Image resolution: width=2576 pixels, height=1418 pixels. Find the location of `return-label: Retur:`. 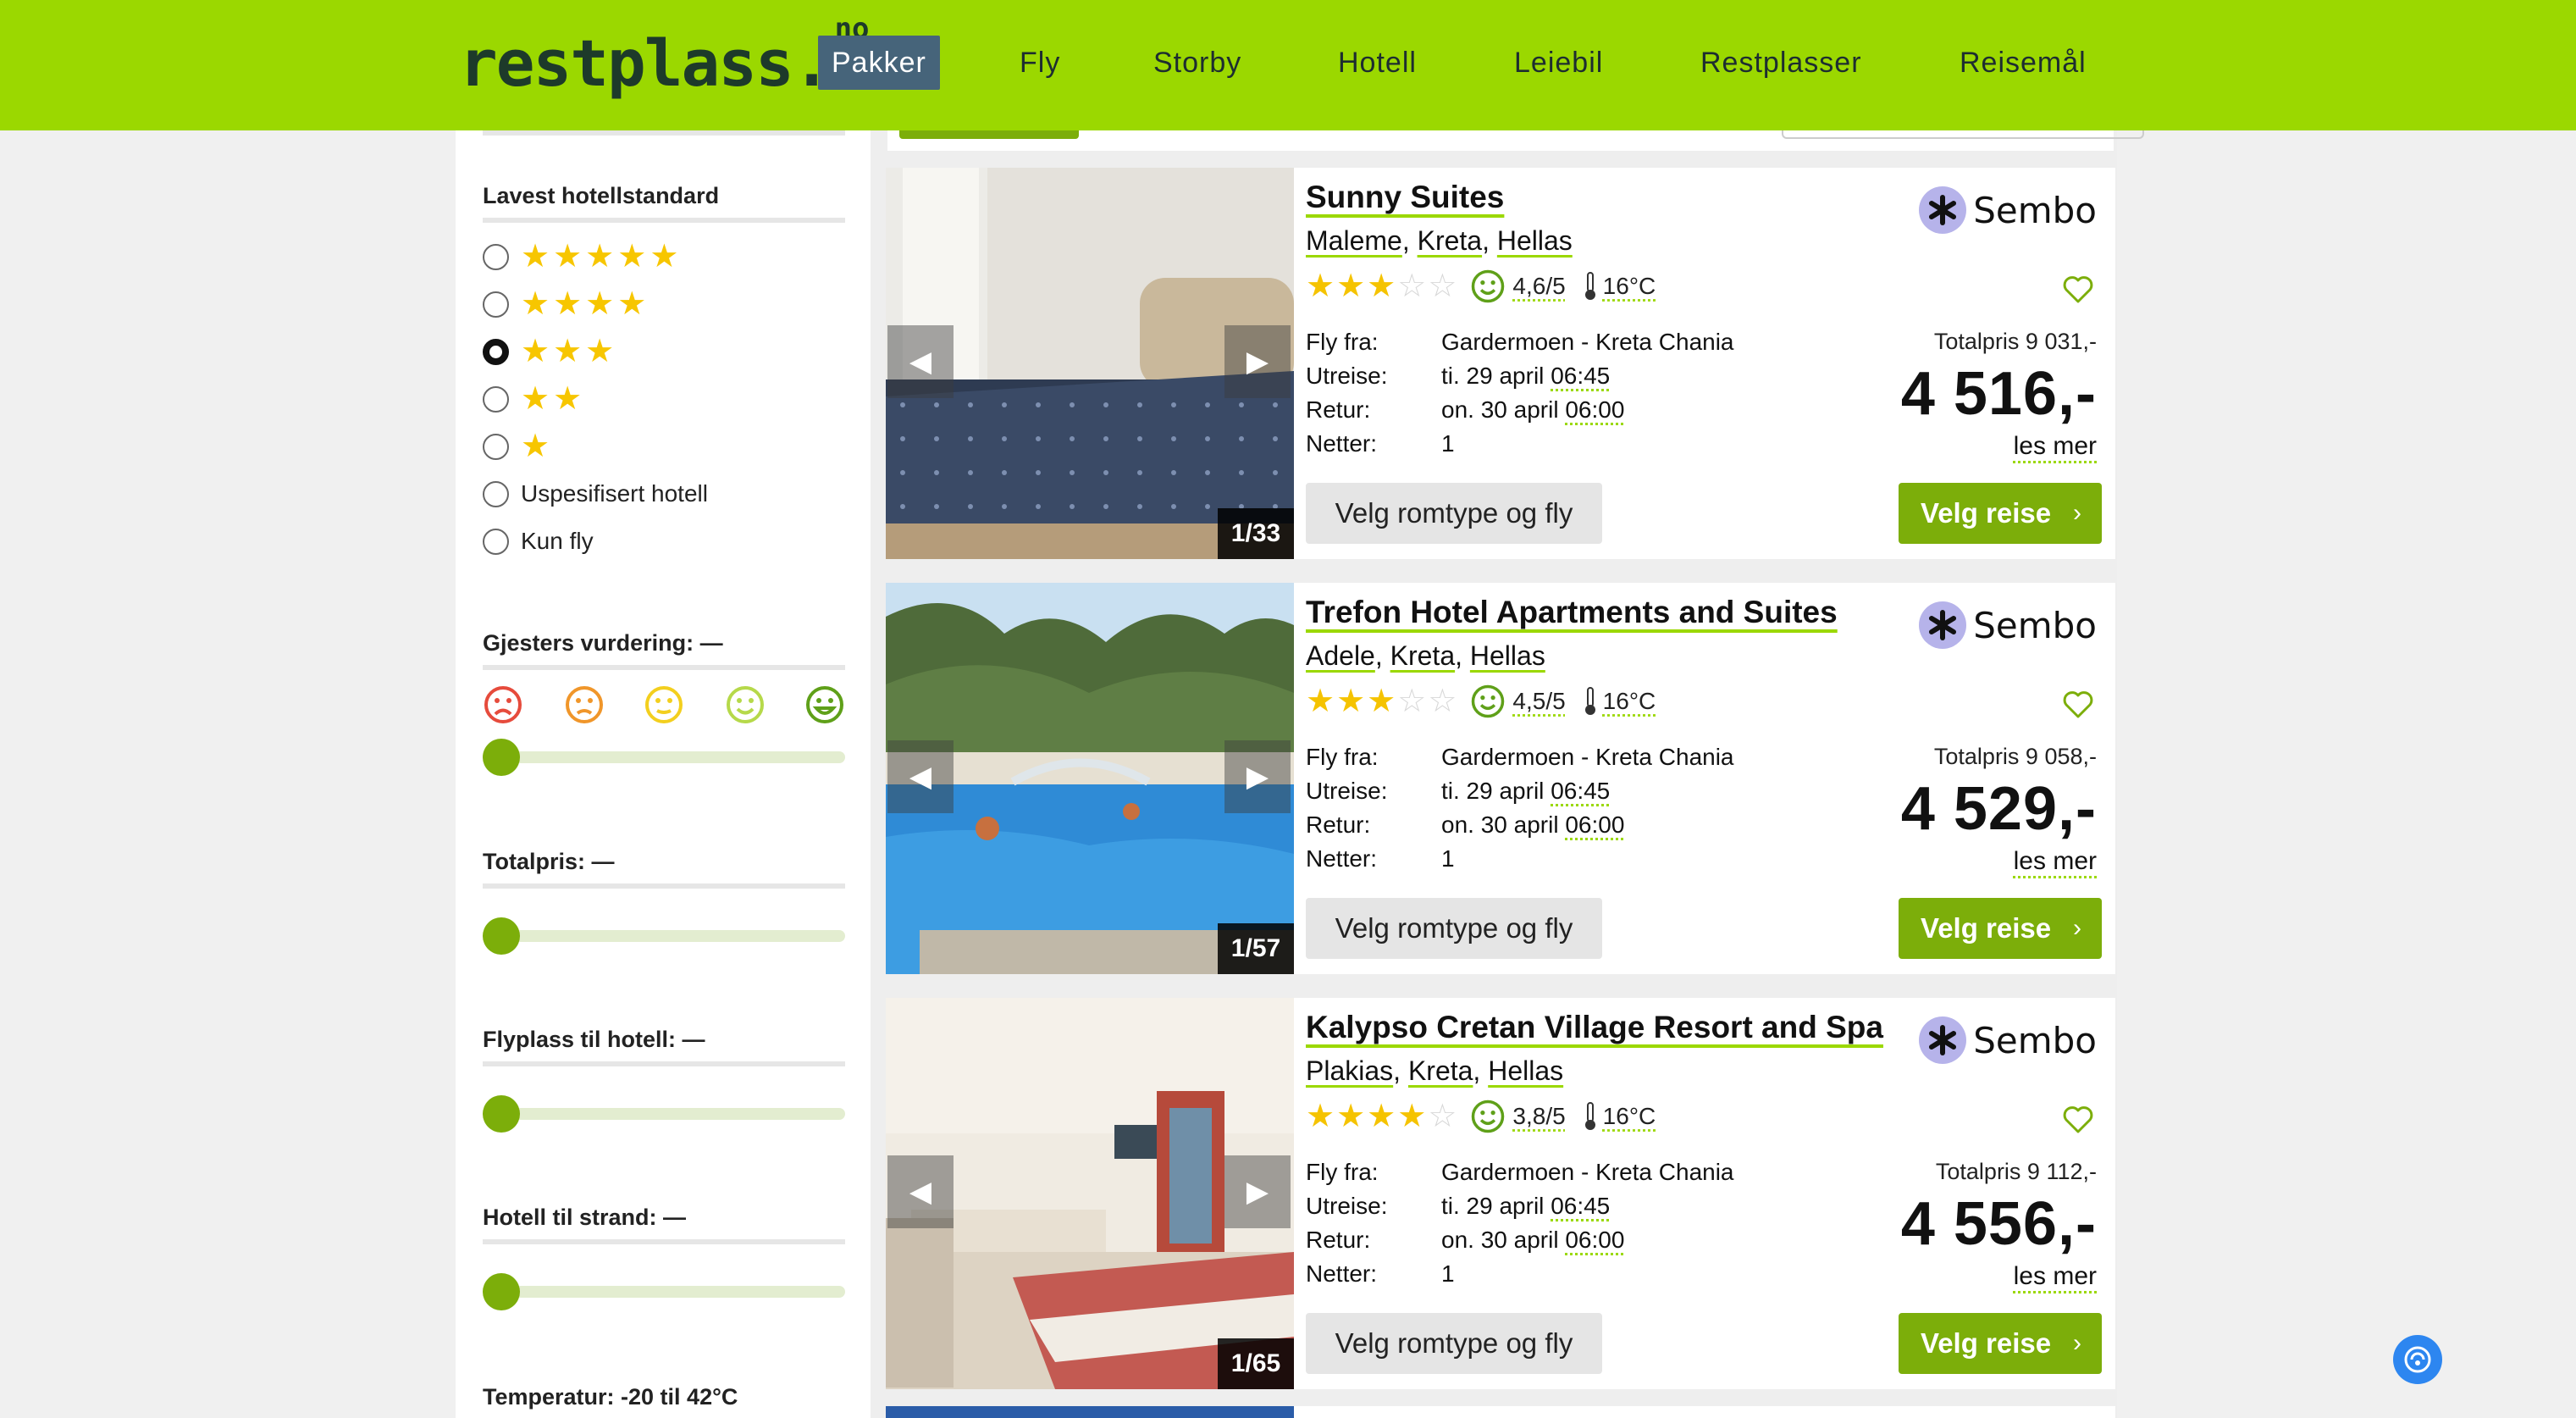

return-label: Retur: is located at coordinates (1338, 409).